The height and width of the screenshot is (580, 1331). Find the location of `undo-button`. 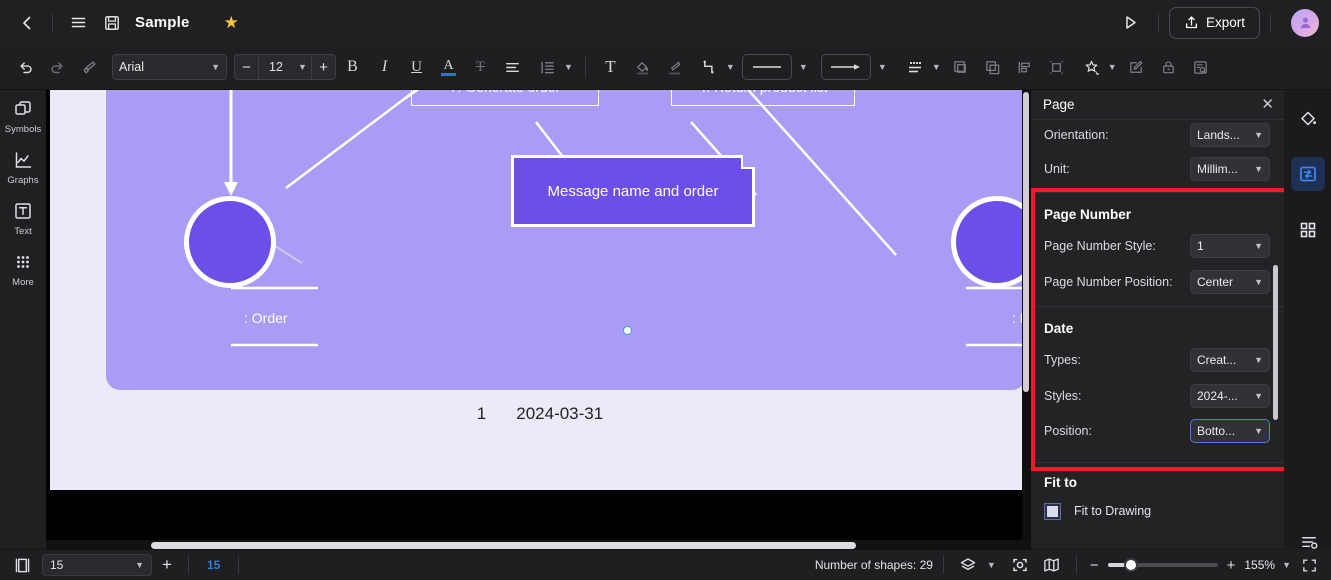

undo-button is located at coordinates (25, 67).